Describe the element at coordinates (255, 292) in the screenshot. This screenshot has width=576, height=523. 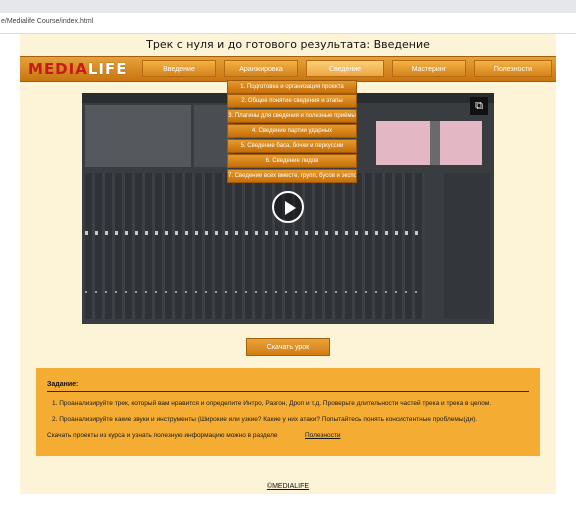
I see `mixer-routing` at that location.